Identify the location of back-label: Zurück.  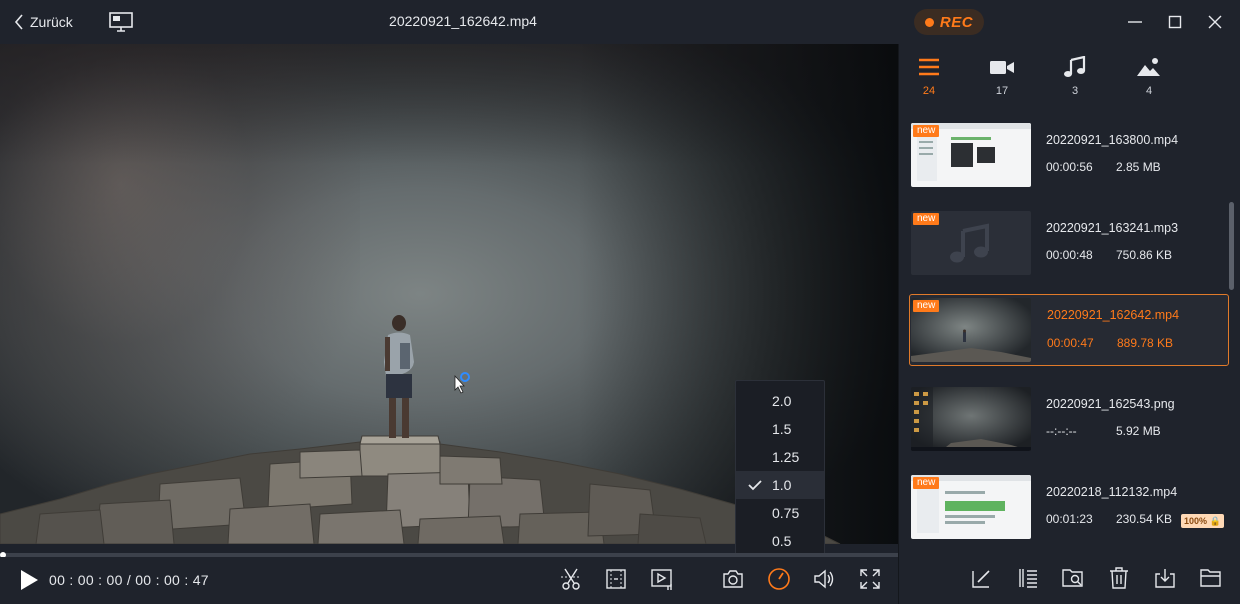
(51, 22).